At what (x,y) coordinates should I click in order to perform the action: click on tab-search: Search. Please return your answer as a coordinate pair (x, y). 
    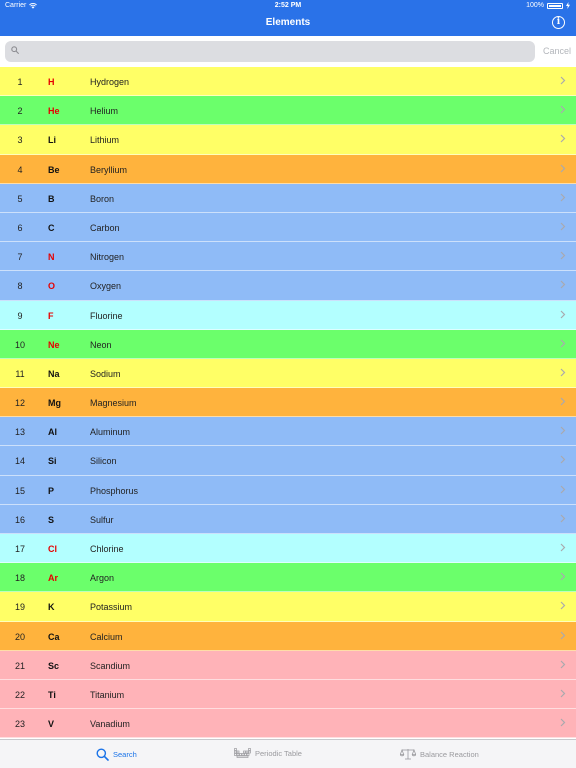
    Looking at the image, I should click on (116, 754).